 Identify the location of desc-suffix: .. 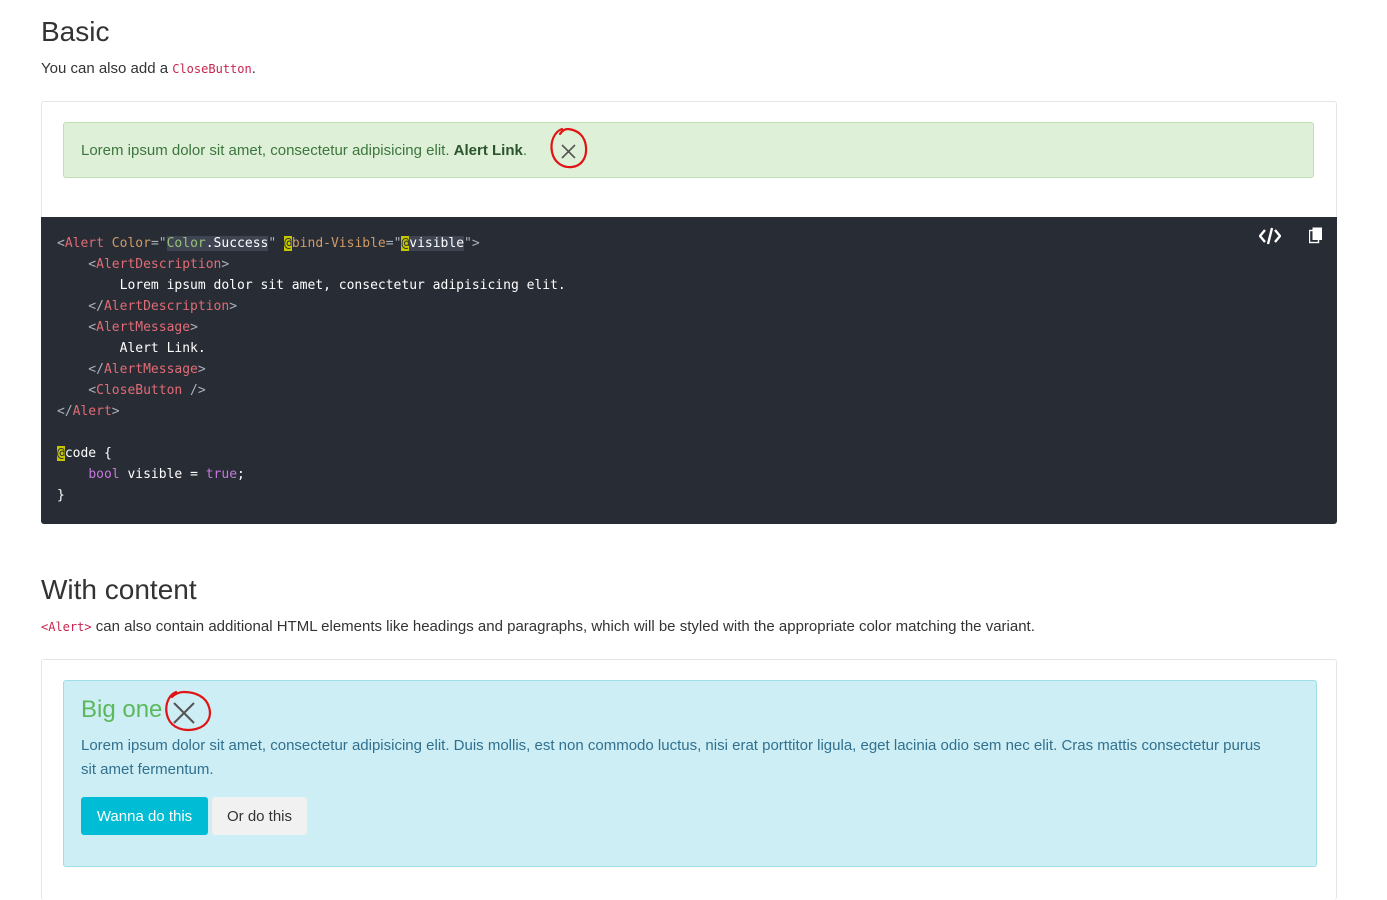
(253, 68).